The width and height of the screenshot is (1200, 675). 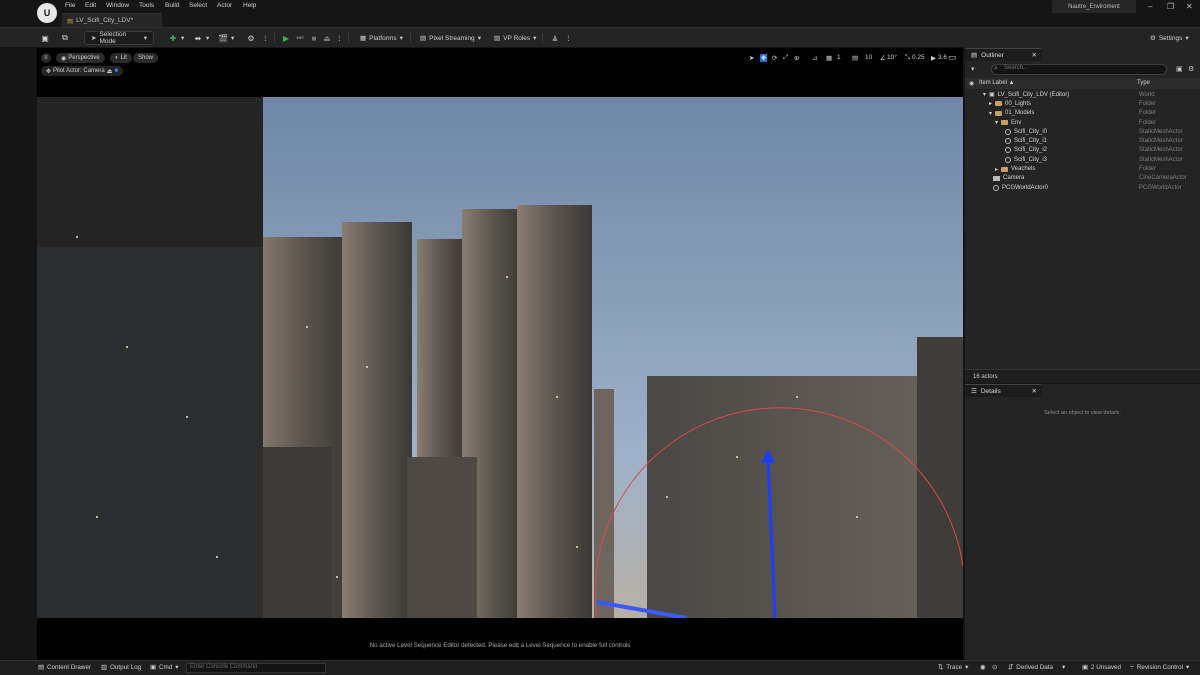 I want to click on tree-row-env: ▾ Env Folder, so click(x=1082, y=122).